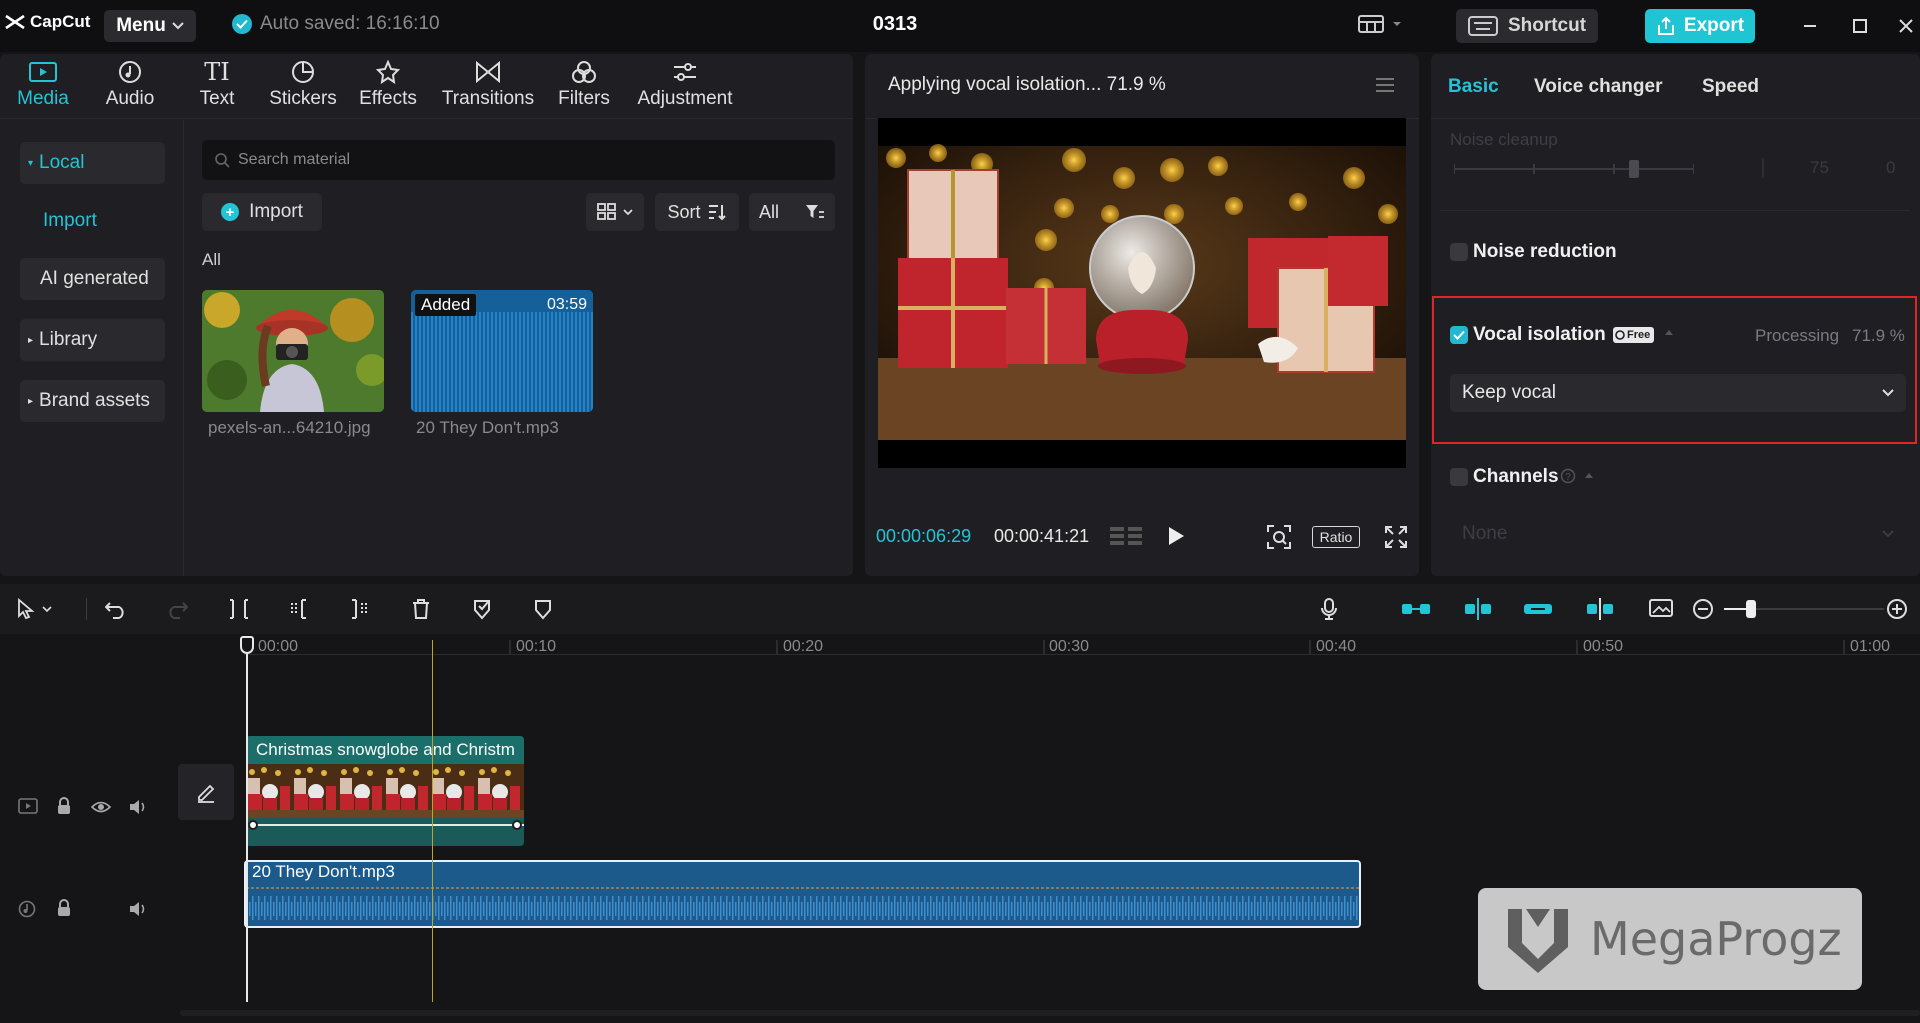 This screenshot has height=1023, width=1920. I want to click on sort-button: Sort, so click(697, 212).